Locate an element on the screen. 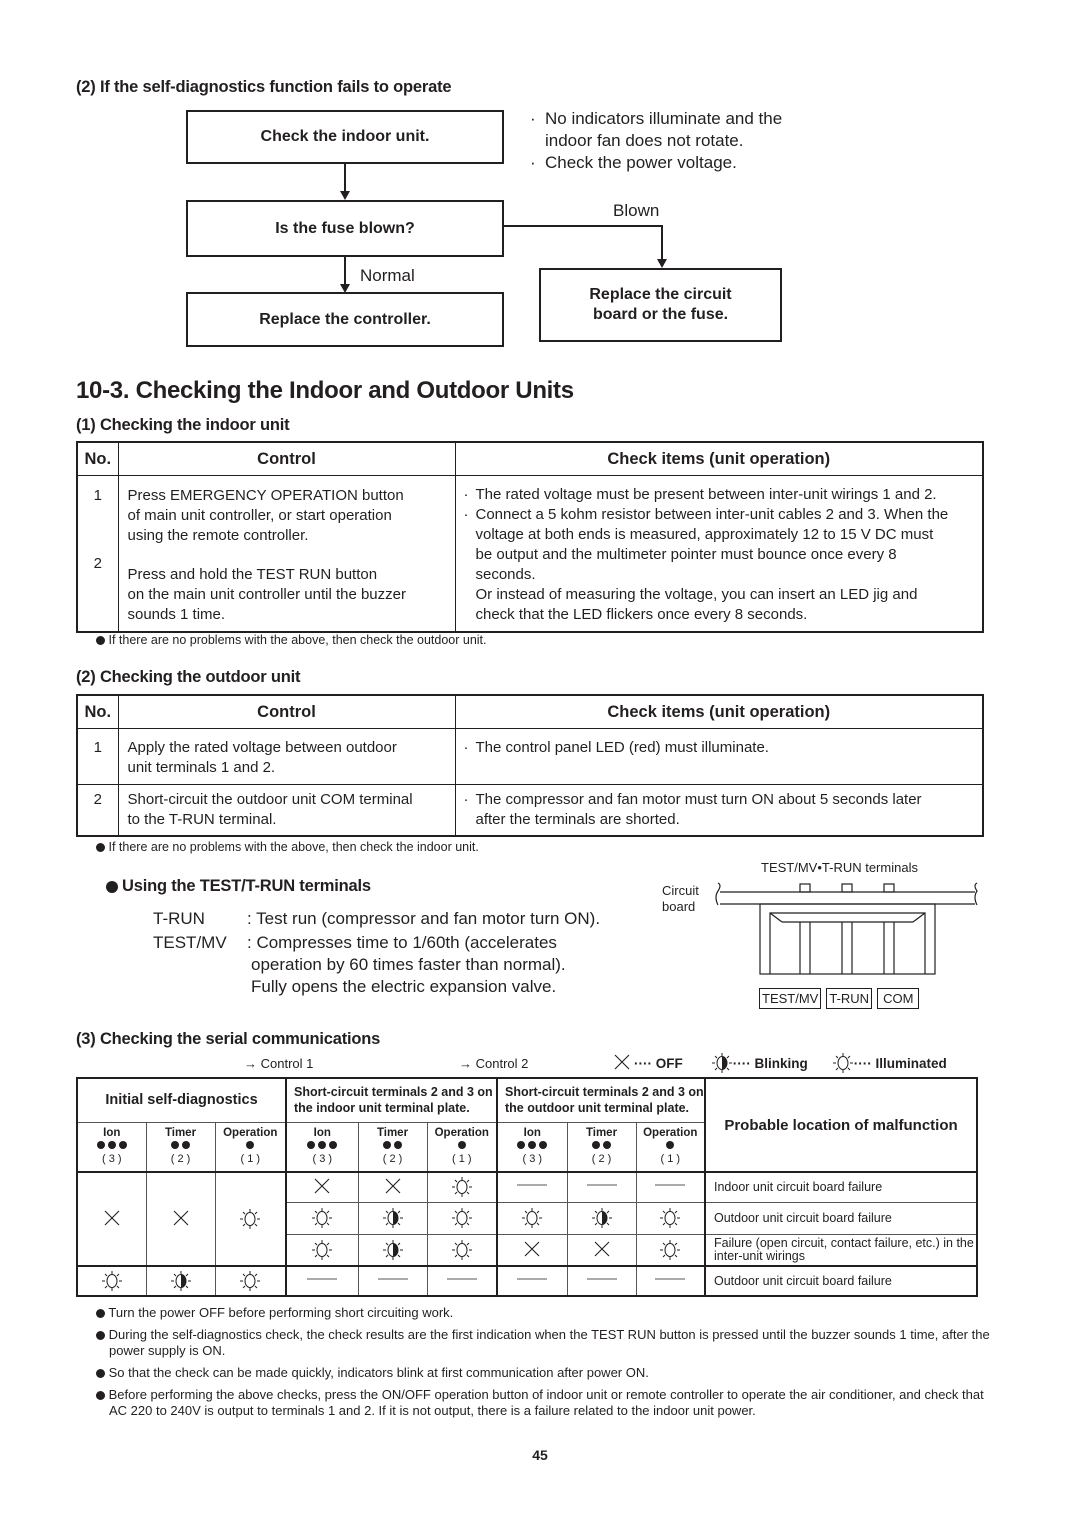 The image size is (1080, 1528). terminal-label: T-RUN is located at coordinates (849, 998).